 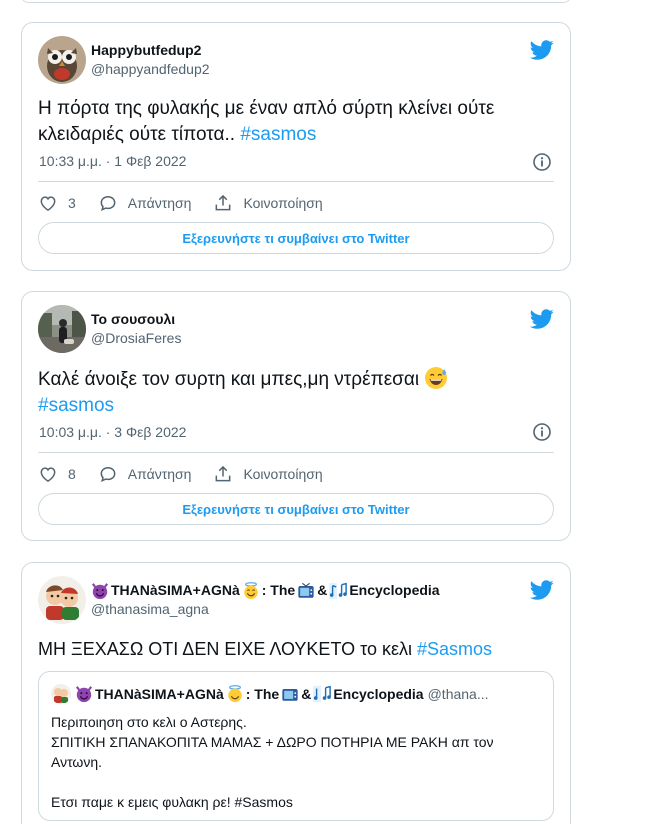 What do you see at coordinates (136, 319) in the screenshot?
I see `display-name: Το σουσουλι` at bounding box center [136, 319].